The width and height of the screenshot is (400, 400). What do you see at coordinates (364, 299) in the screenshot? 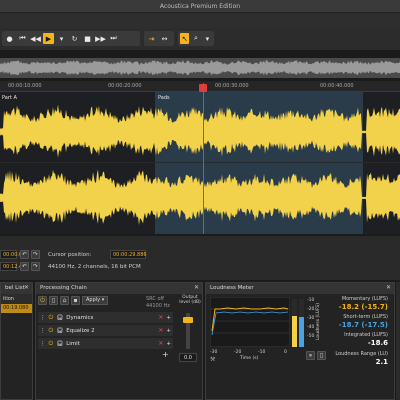
I see `momentary-label: Momentary (LUFS)` at bounding box center [364, 299].